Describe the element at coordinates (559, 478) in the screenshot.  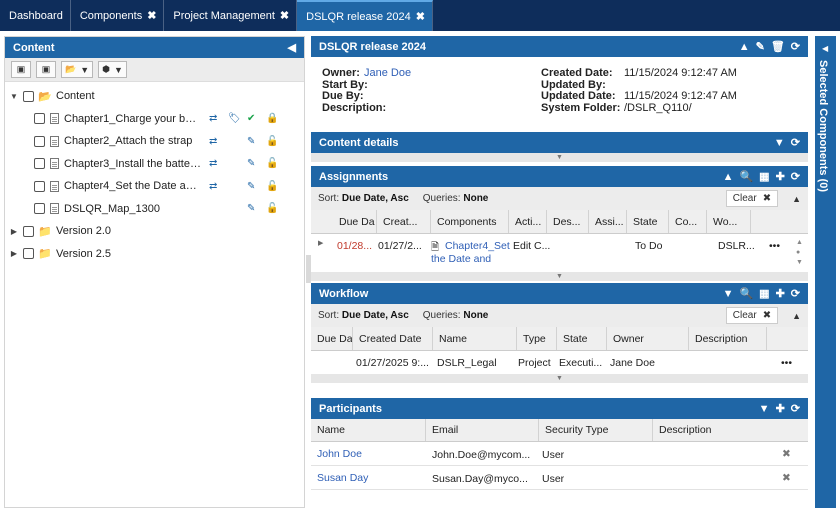
I see `table-row: Susan Day Susan.Day@myco... User ✖` at that location.